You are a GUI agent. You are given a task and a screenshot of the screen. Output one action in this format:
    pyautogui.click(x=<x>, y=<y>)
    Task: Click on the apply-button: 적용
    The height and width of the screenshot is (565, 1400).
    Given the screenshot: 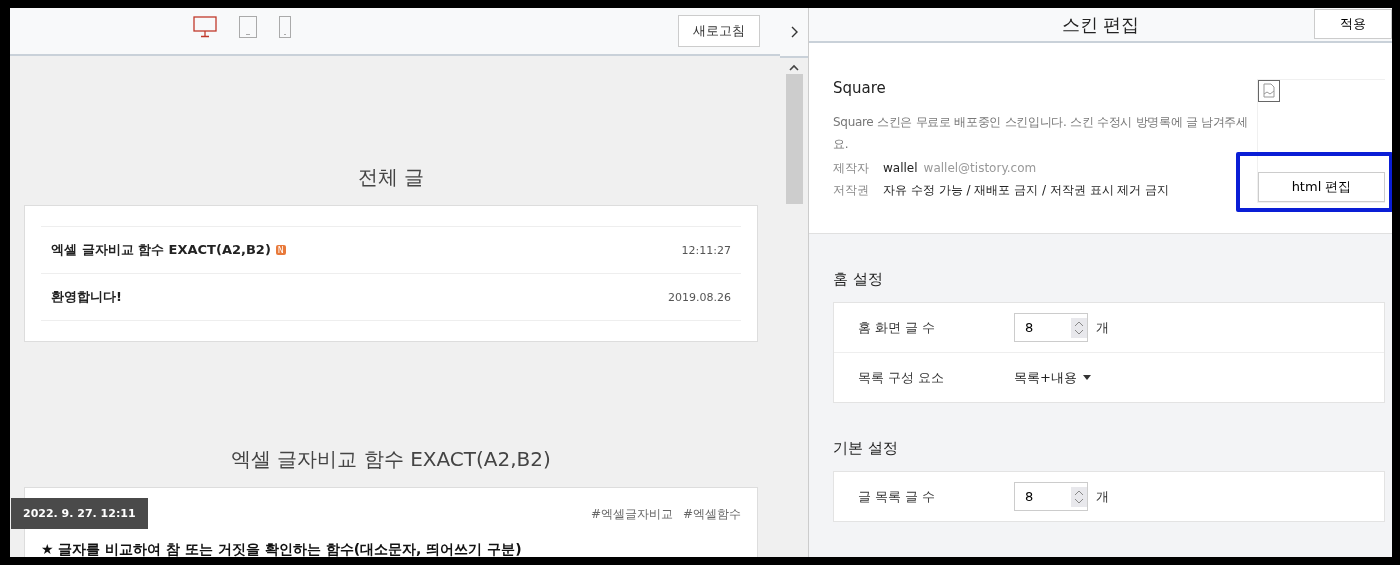 What is the action you would take?
    pyautogui.click(x=1353, y=24)
    